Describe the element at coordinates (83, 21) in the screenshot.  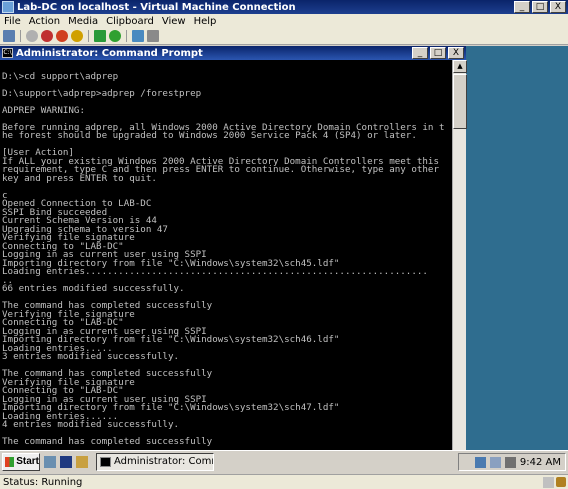
I see `menu-media: Media` at that location.